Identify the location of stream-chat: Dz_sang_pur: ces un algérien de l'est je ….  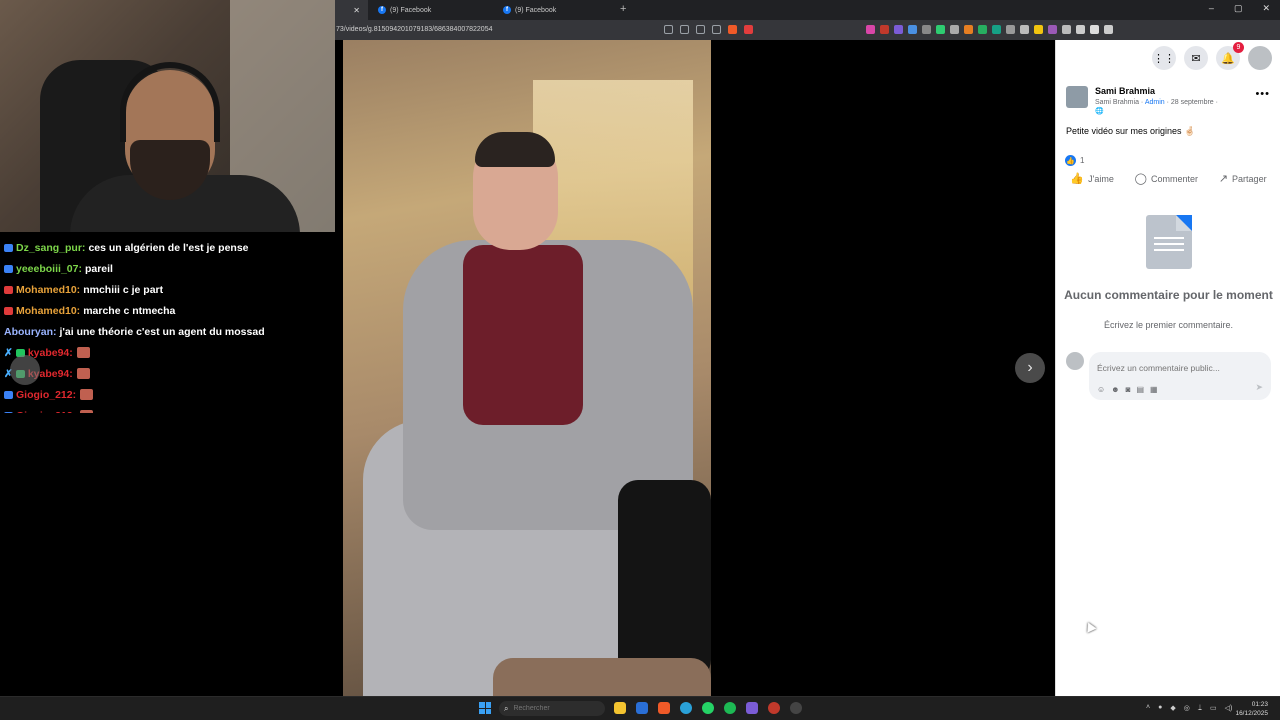
(169, 325).